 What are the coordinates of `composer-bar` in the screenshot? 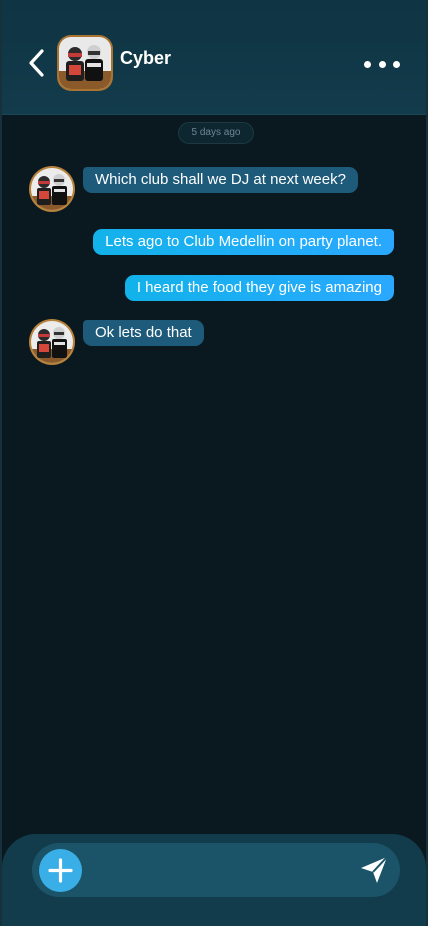 It's located at (216, 870).